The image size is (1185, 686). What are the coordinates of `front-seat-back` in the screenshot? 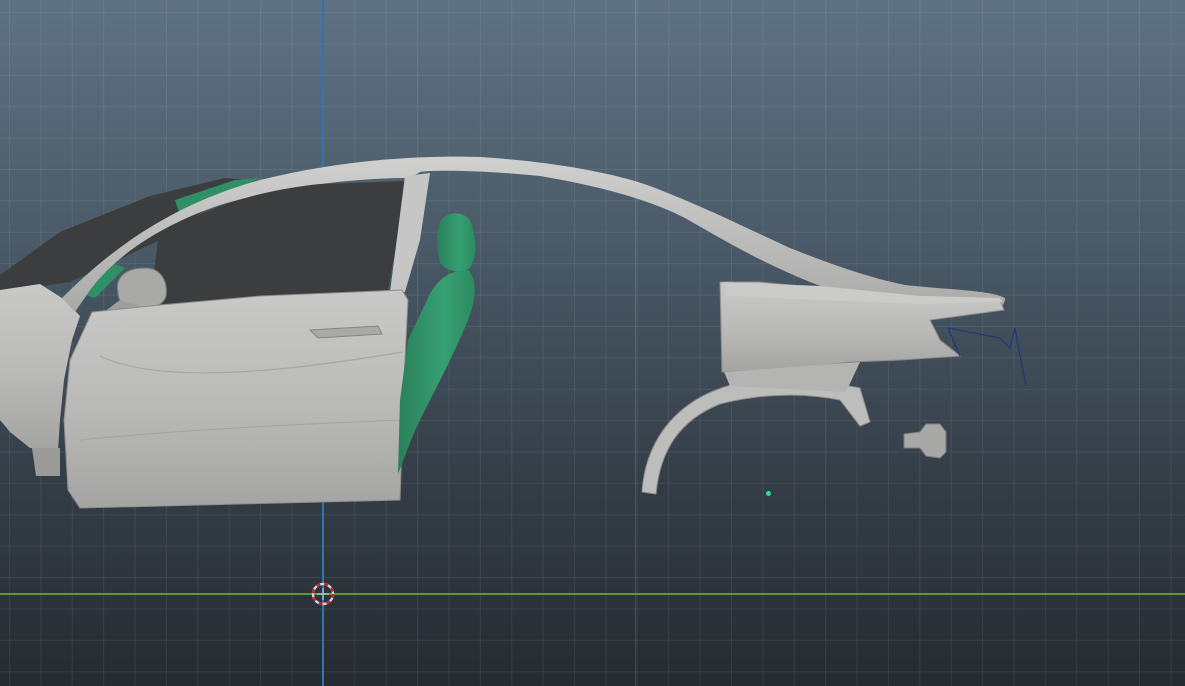 It's located at (436, 372).